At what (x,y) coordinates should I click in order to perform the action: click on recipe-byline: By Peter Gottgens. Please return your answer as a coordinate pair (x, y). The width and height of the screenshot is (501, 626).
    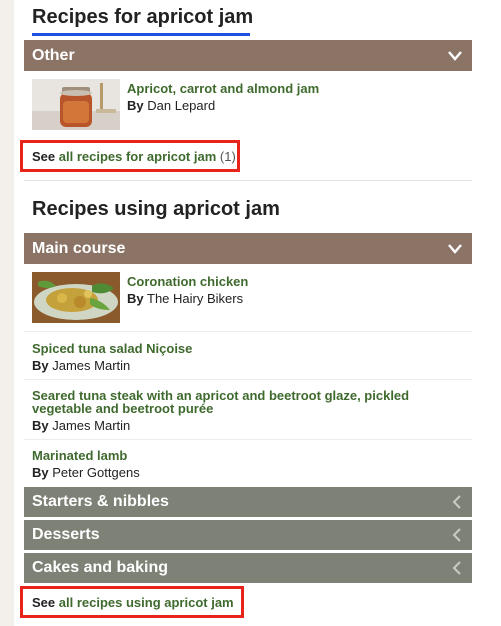
    Looking at the image, I should click on (86, 472).